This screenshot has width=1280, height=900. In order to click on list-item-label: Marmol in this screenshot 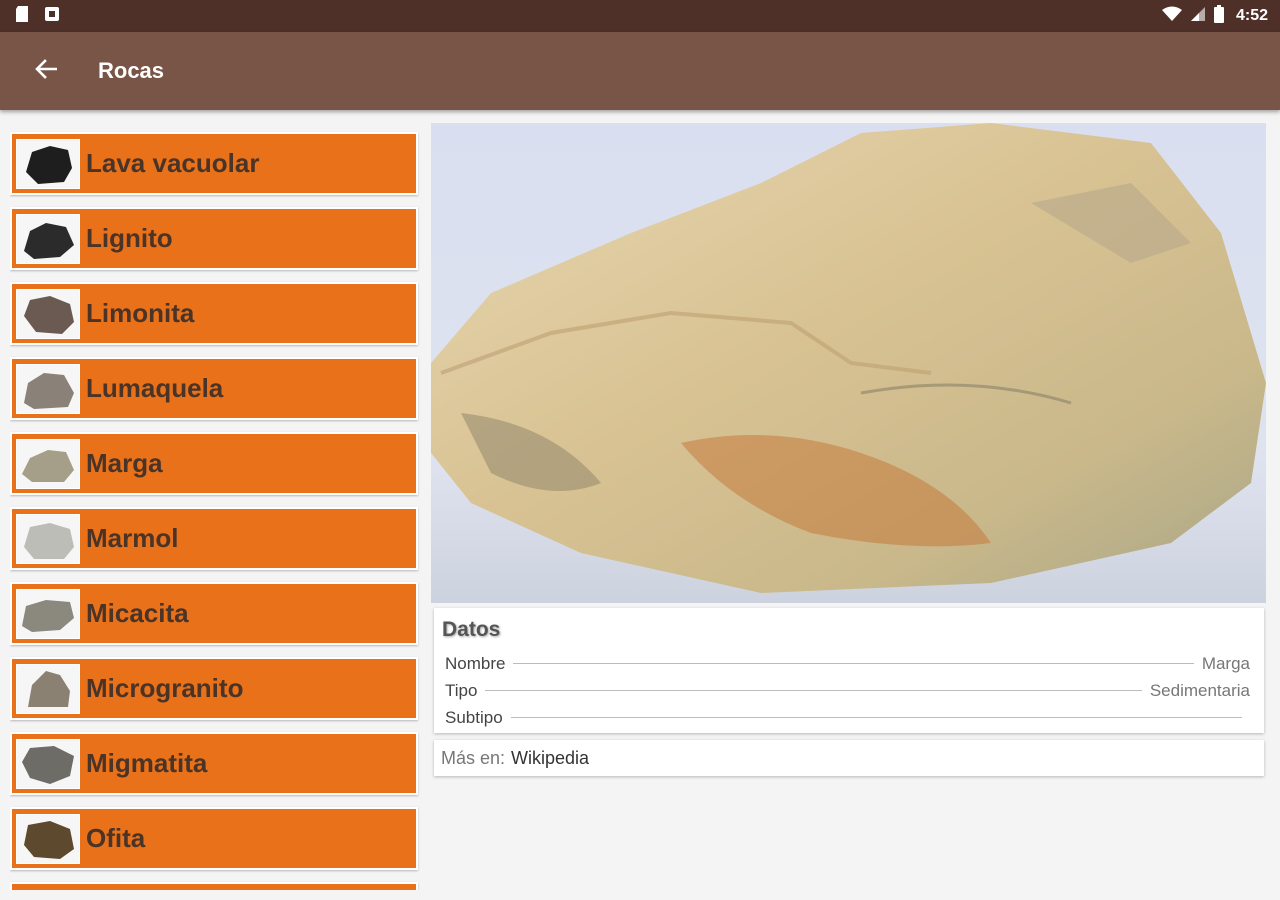, I will do `click(132, 538)`.